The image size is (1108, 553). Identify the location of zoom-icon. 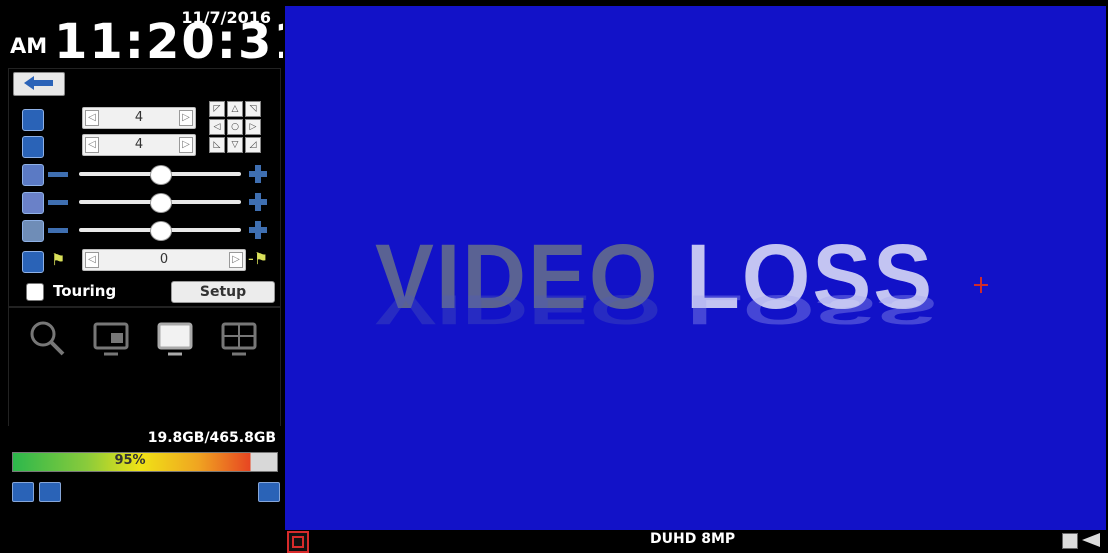
(33, 175).